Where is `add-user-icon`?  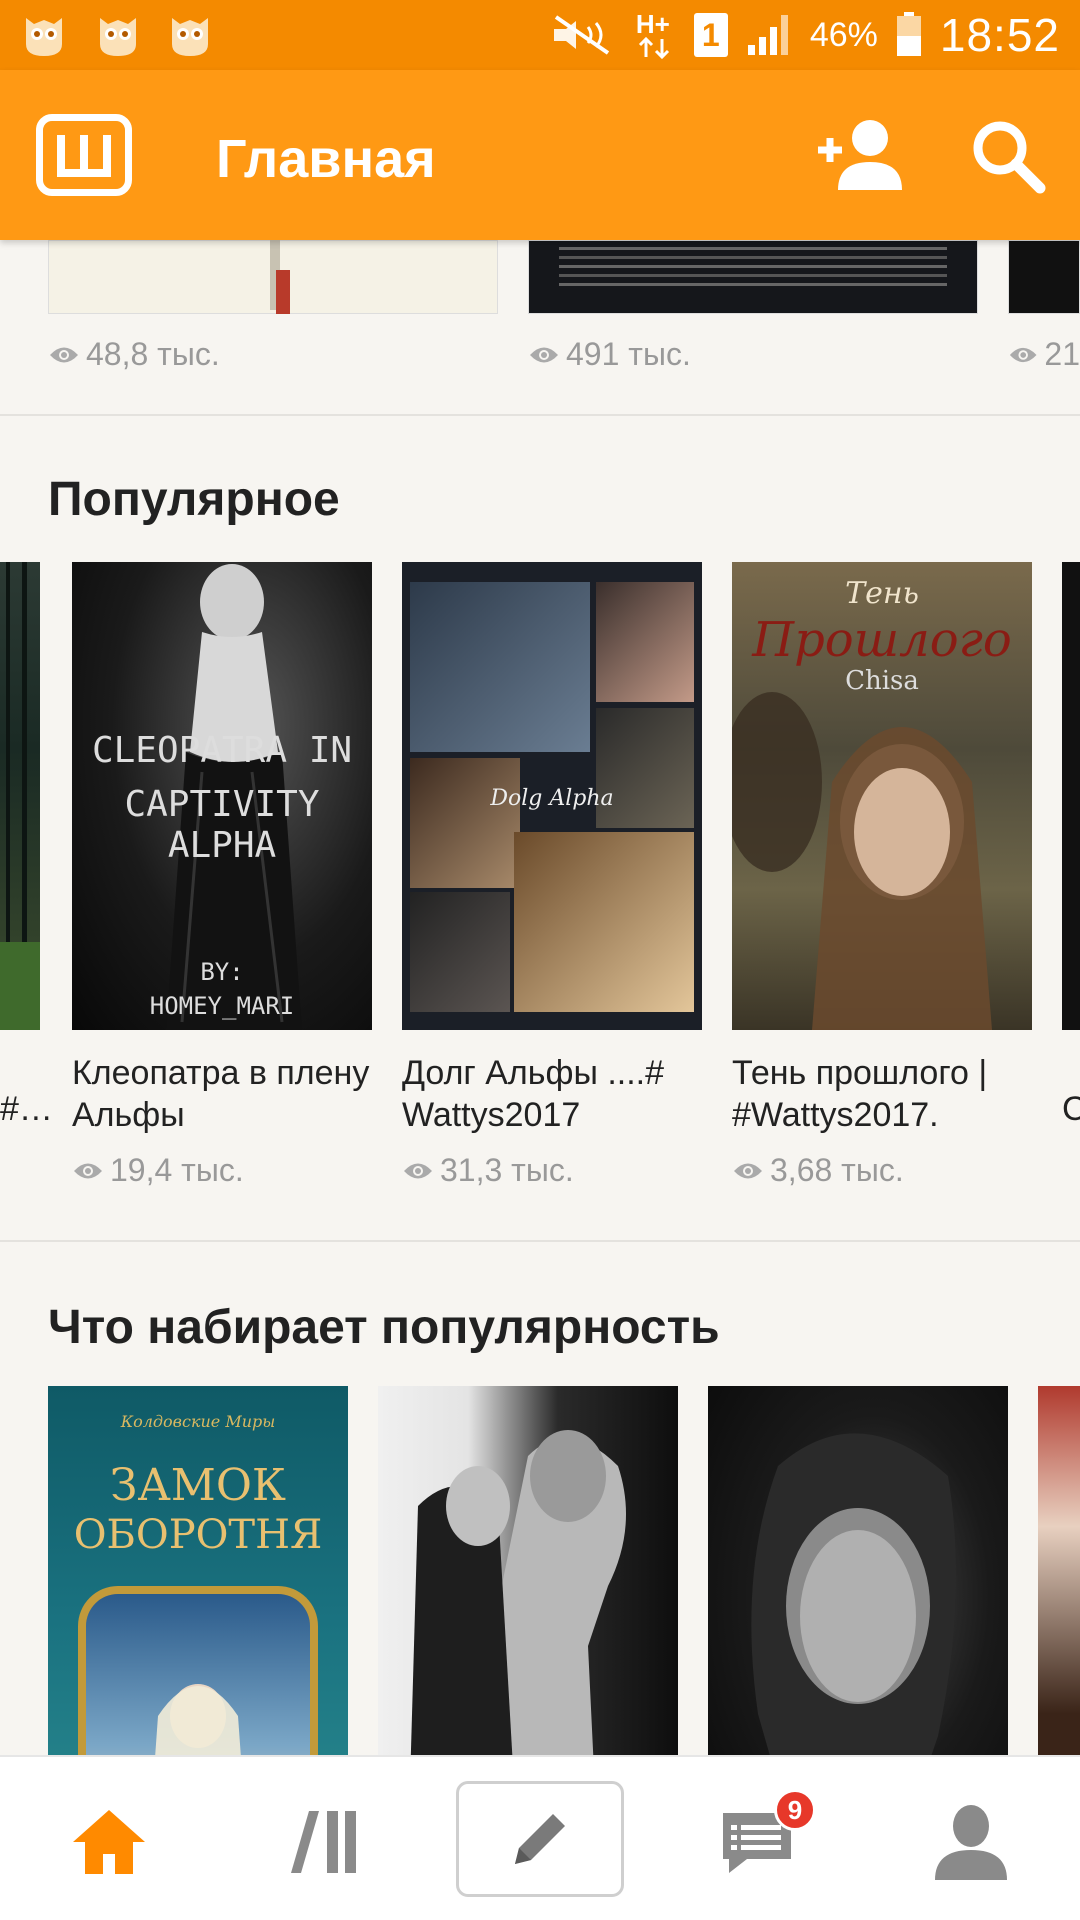
add-user-icon is located at coordinates (860, 155).